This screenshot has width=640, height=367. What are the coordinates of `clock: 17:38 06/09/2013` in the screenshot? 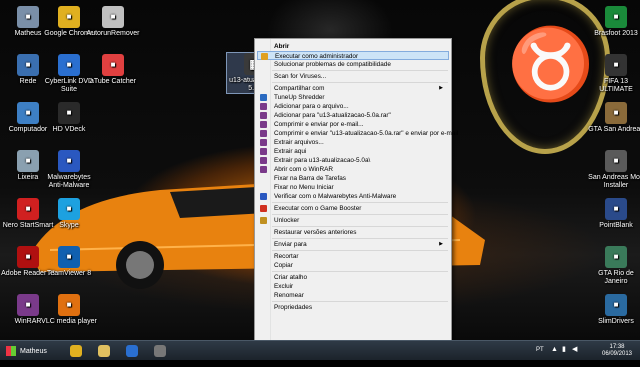 It's located at (617, 354).